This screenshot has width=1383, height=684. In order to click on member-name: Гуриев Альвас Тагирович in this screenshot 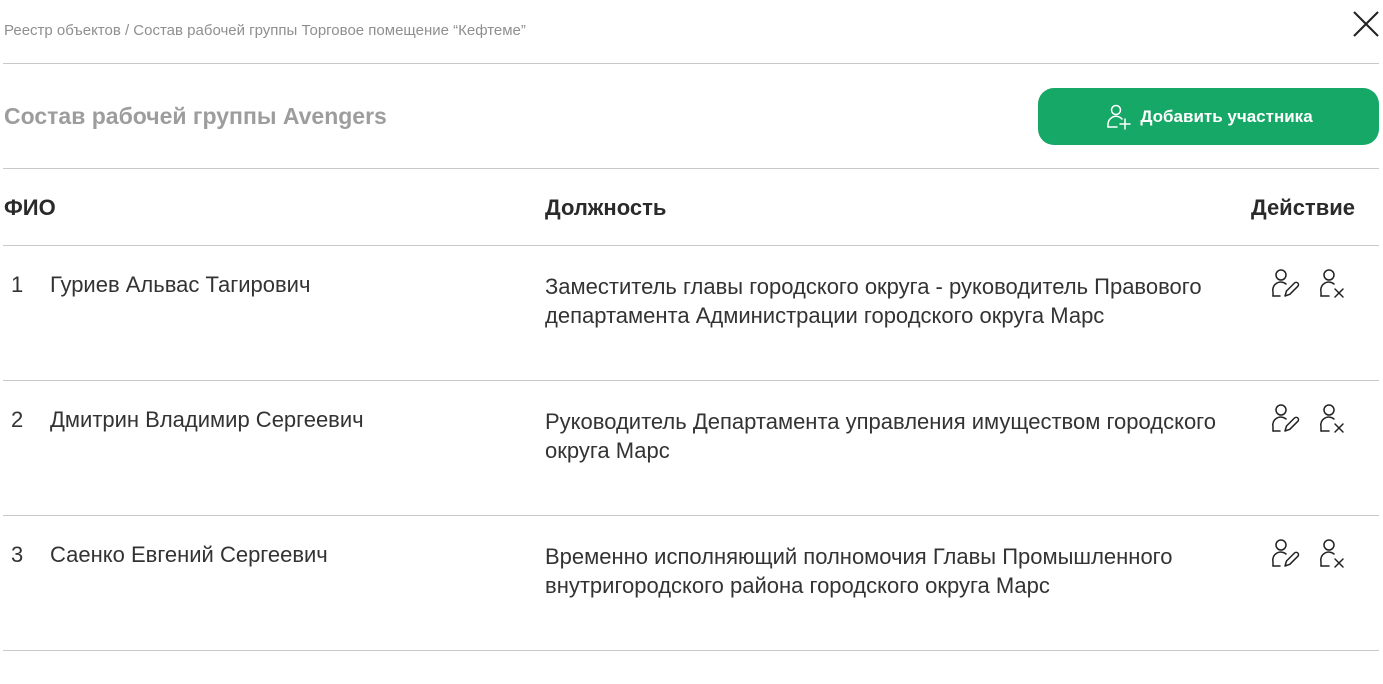, I will do `click(180, 284)`.